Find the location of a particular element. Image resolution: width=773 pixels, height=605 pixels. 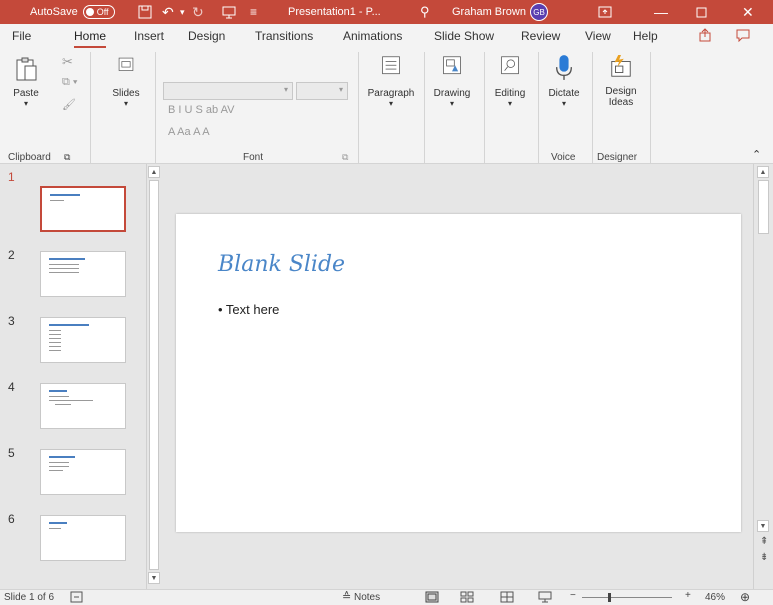

ribbon-display-options-icon is located at coordinates (605, 12).